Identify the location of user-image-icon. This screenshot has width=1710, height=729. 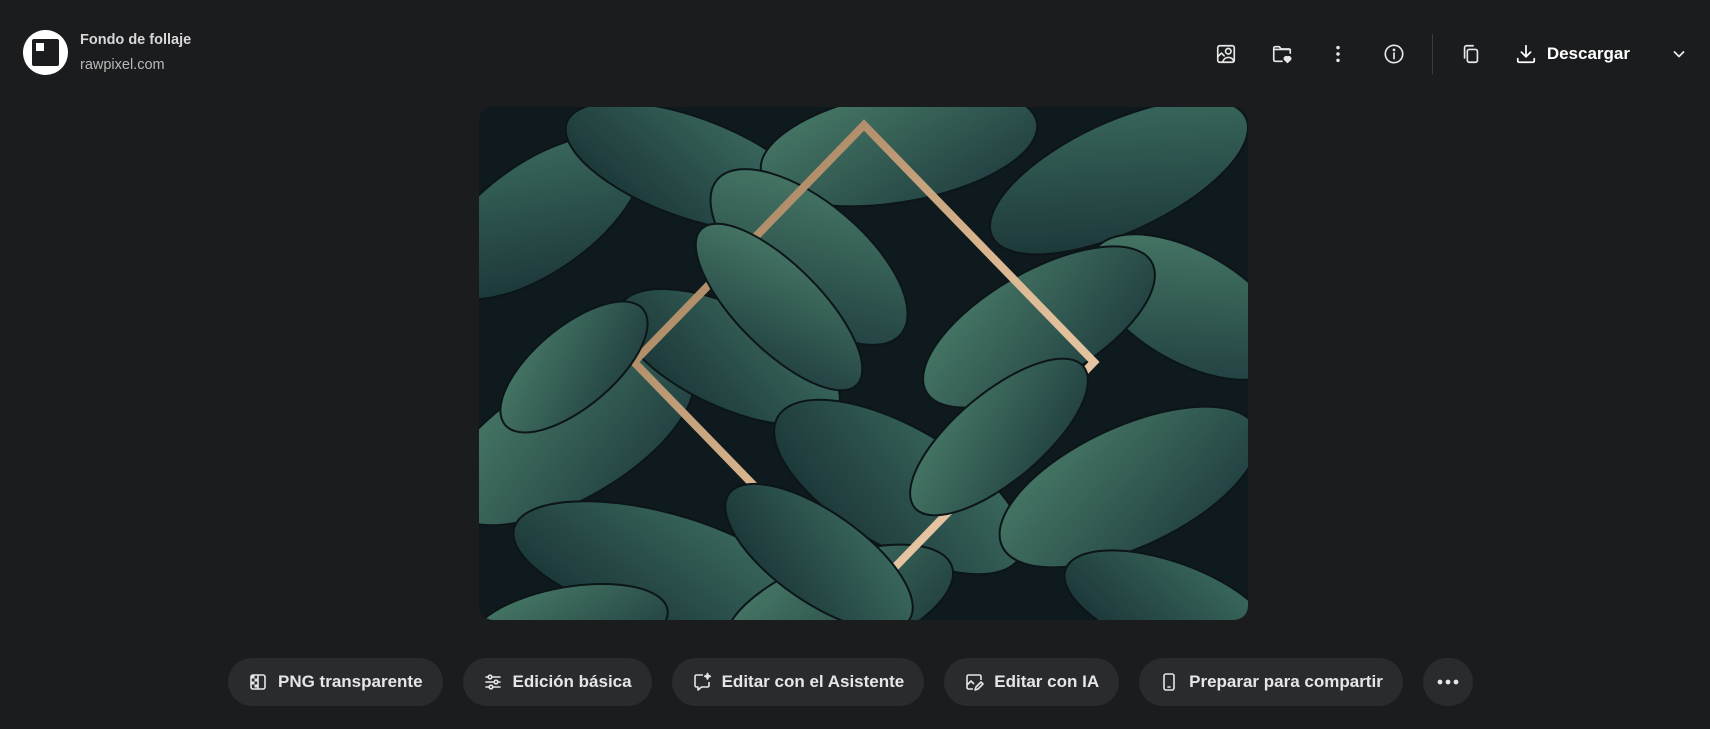
(1225, 54).